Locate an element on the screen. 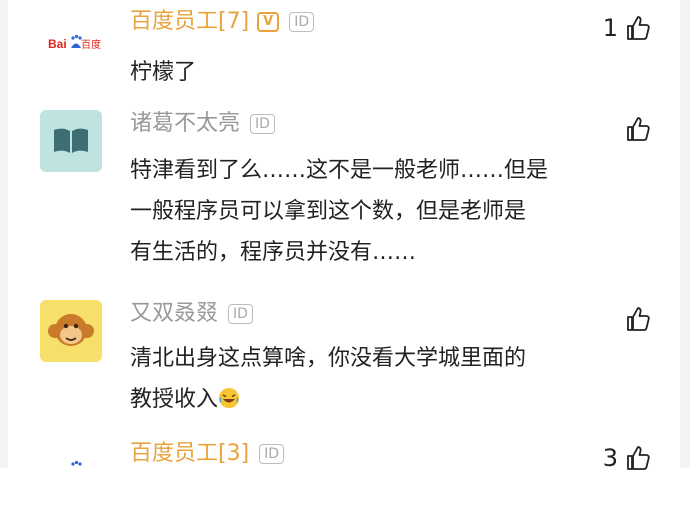  svg-text: 百度 is located at coordinates (91, 44).